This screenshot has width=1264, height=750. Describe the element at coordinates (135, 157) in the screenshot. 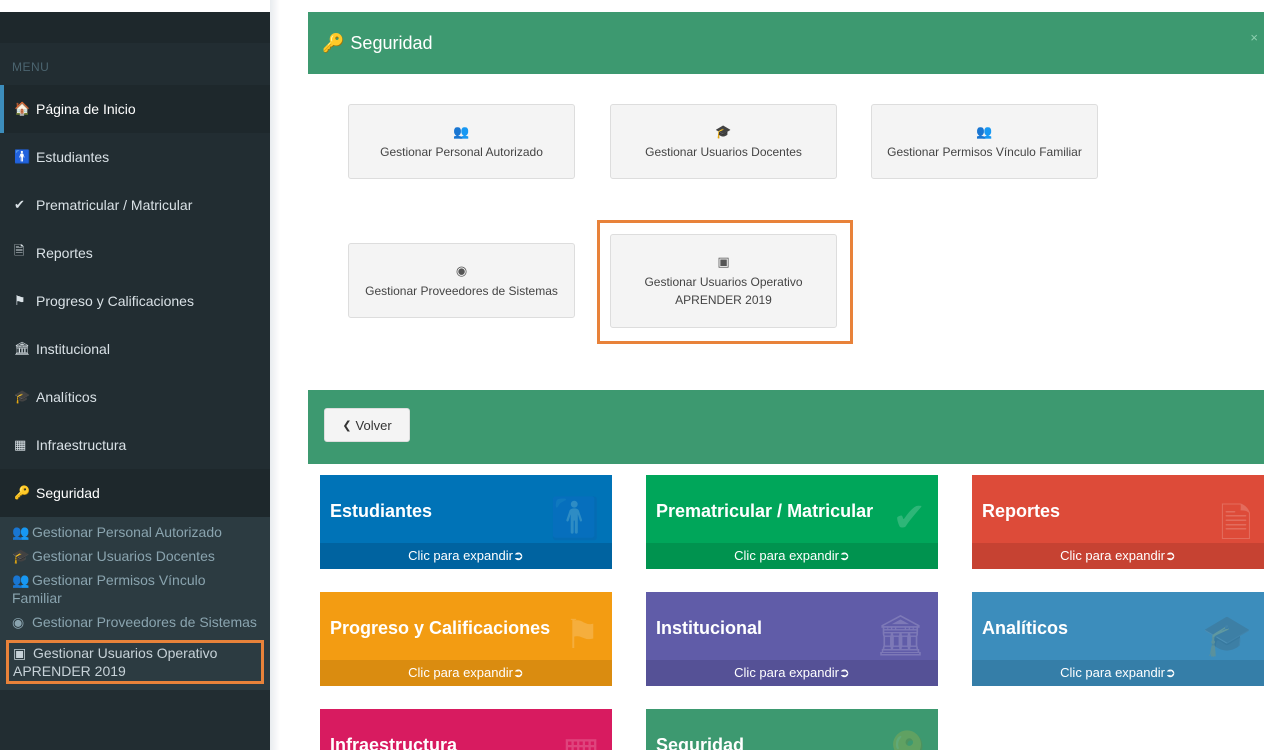

I see `sidebar-item-estudiantes: 🚹 Estudiantes` at that location.